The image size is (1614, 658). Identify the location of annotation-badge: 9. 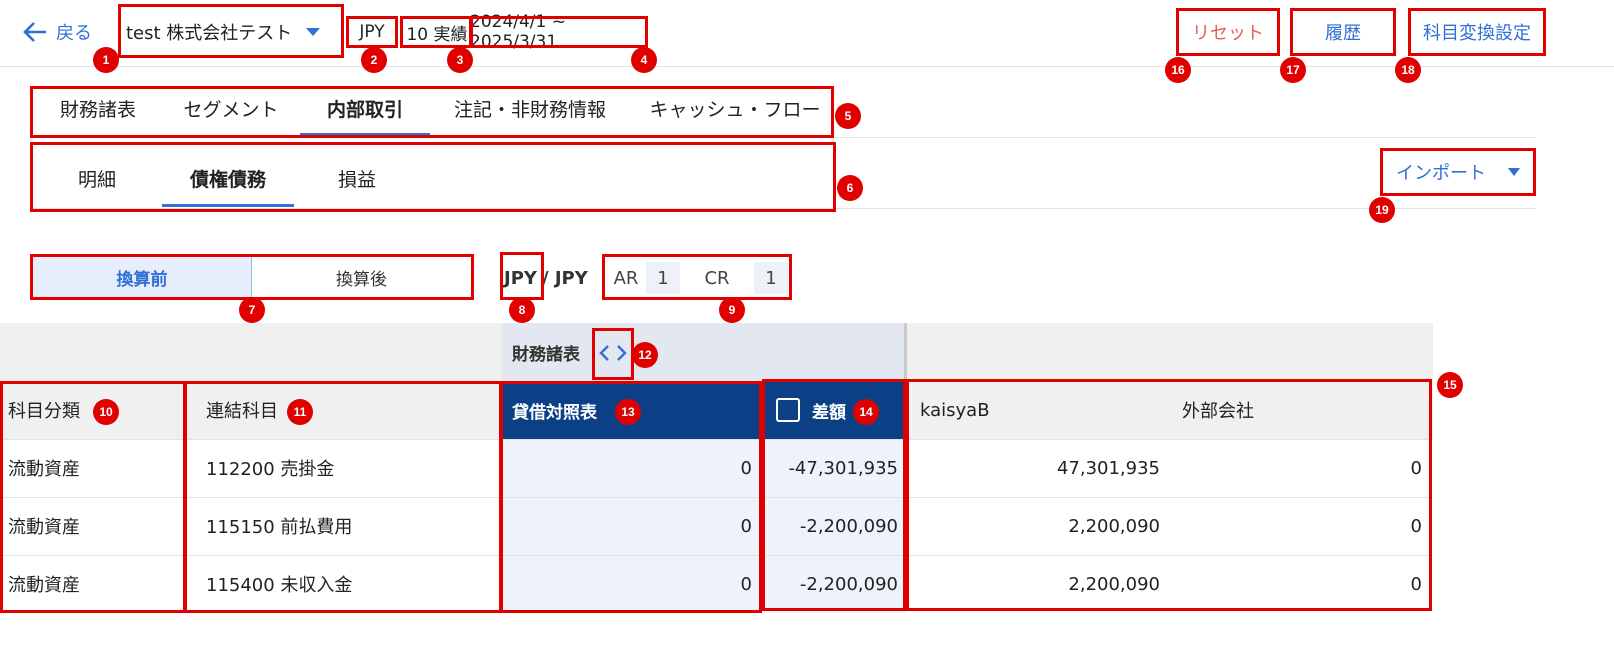
(732, 310).